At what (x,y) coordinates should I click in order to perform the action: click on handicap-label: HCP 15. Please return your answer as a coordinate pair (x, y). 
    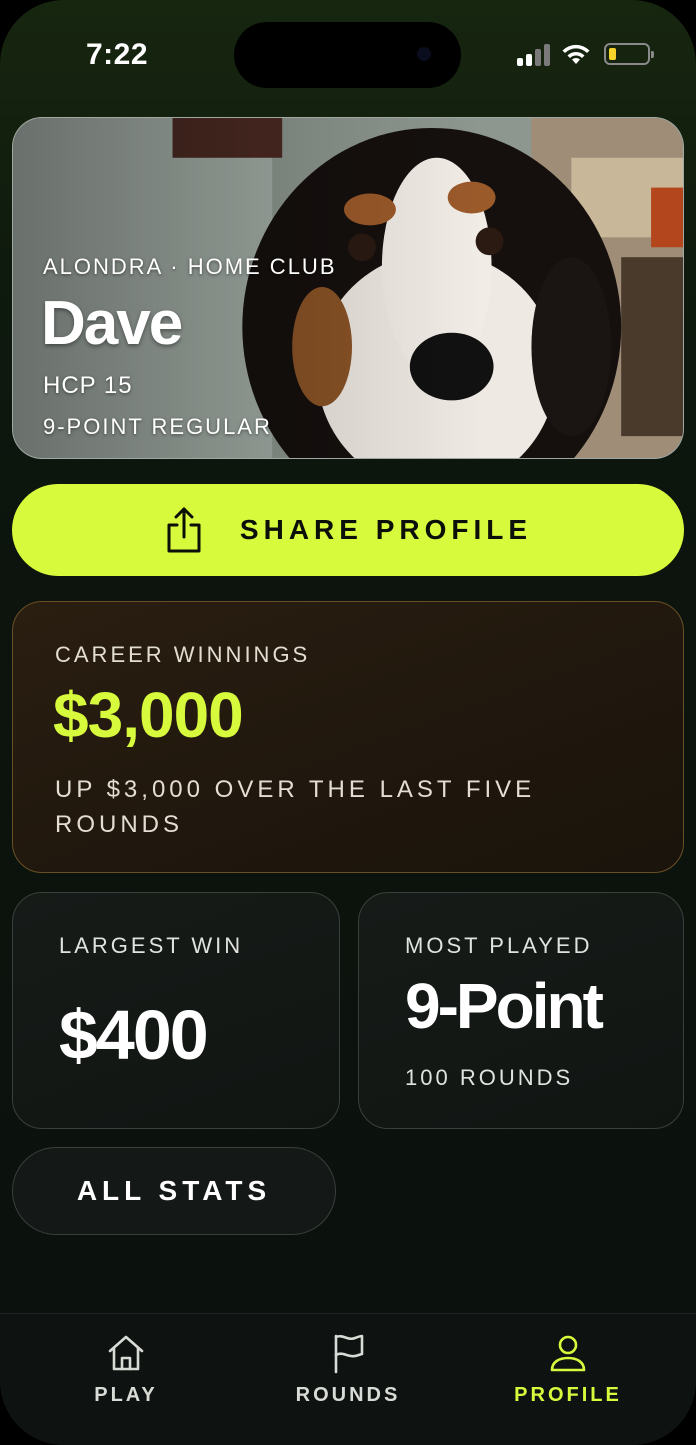
    Looking at the image, I should click on (88, 385).